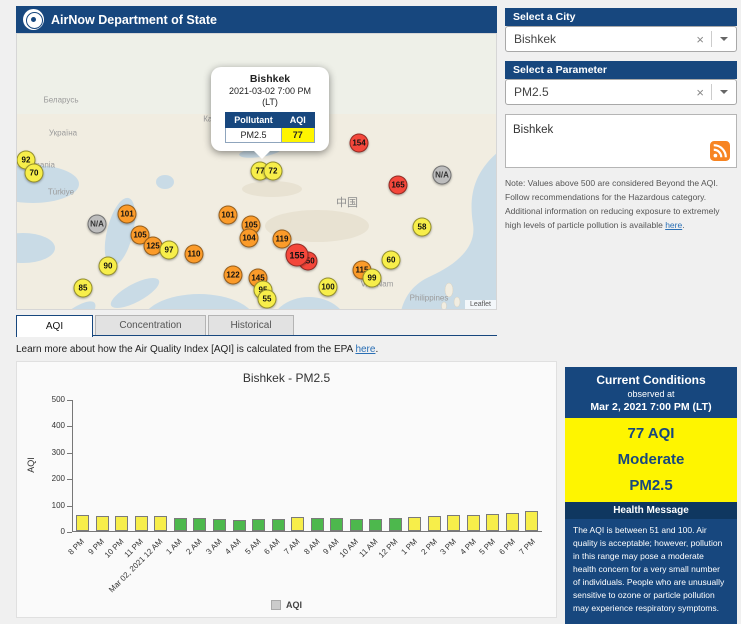  What do you see at coordinates (683, 225) in the screenshot?
I see `note-text-end: .` at bounding box center [683, 225].